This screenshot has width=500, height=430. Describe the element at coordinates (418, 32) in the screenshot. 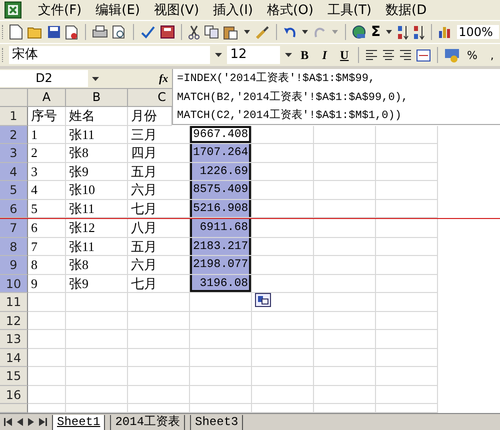

I see `sort-descending-icon` at that location.